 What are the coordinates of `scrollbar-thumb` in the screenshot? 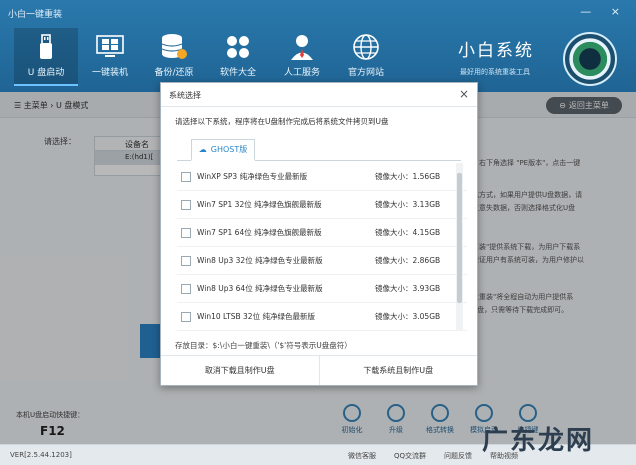 It's located at (459, 238).